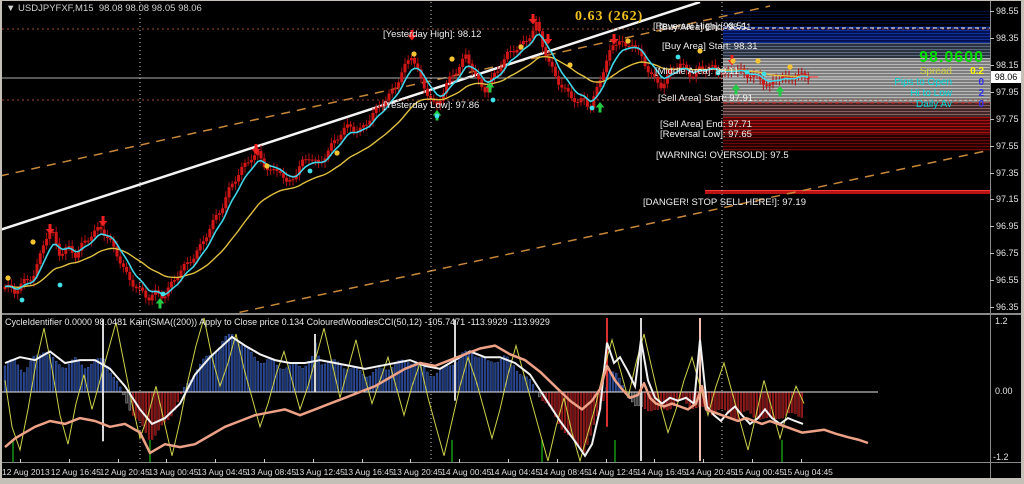 The image size is (1024, 484). What do you see at coordinates (56, 8) in the screenshot?
I see `symbol-timeframe: USDJPYFXF,M15` at bounding box center [56, 8].